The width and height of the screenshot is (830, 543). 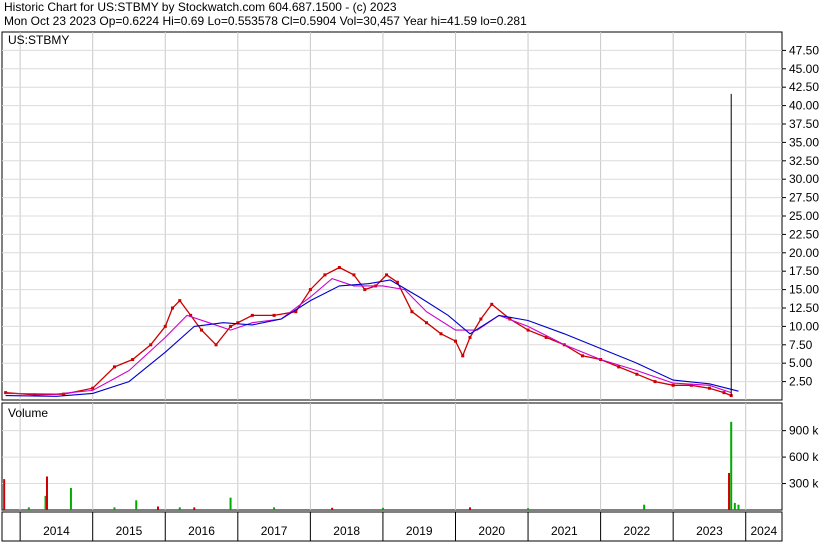 I want to click on year-tick-label: 2015, so click(x=129, y=531).